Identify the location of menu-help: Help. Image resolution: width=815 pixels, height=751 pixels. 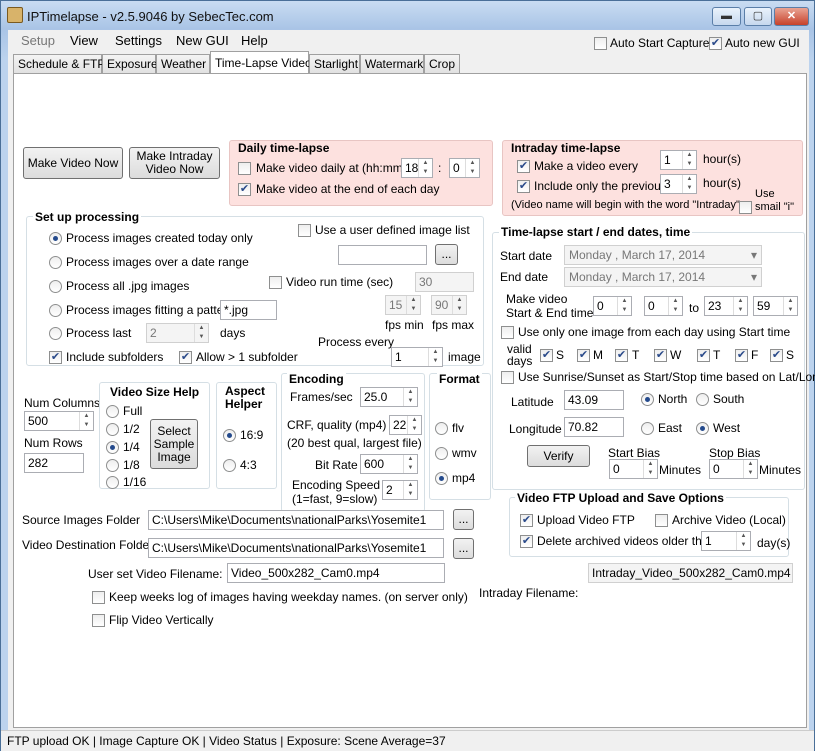
(254, 40).